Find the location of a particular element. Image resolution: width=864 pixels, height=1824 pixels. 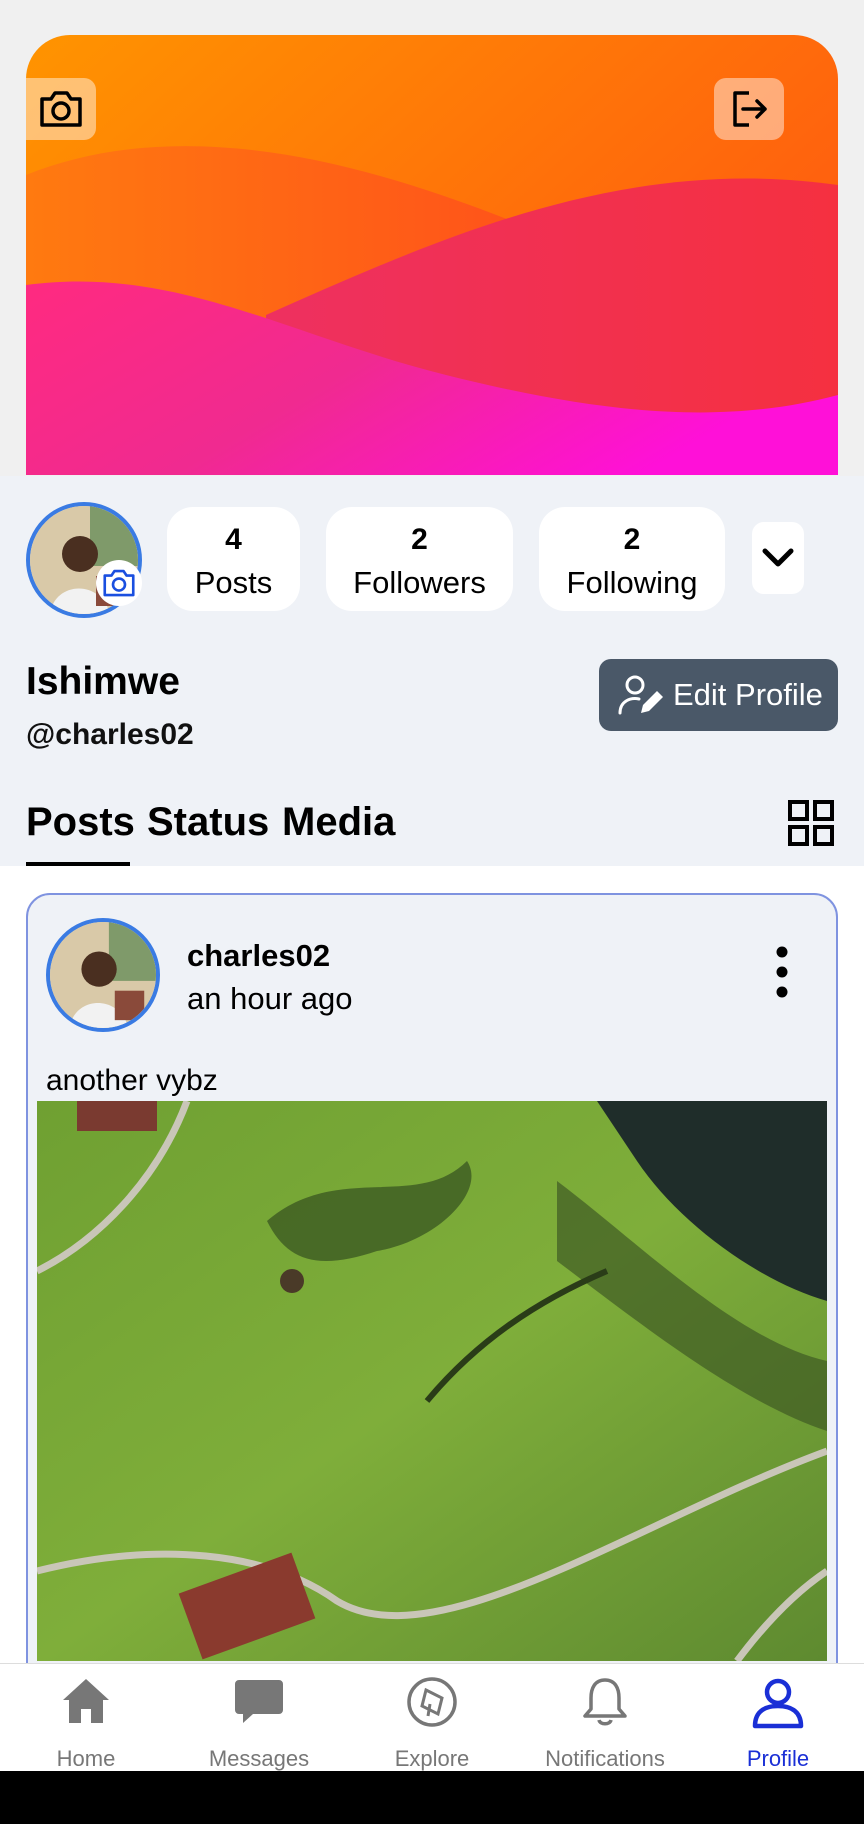

profile-name: Ishimwe is located at coordinates (103, 681).